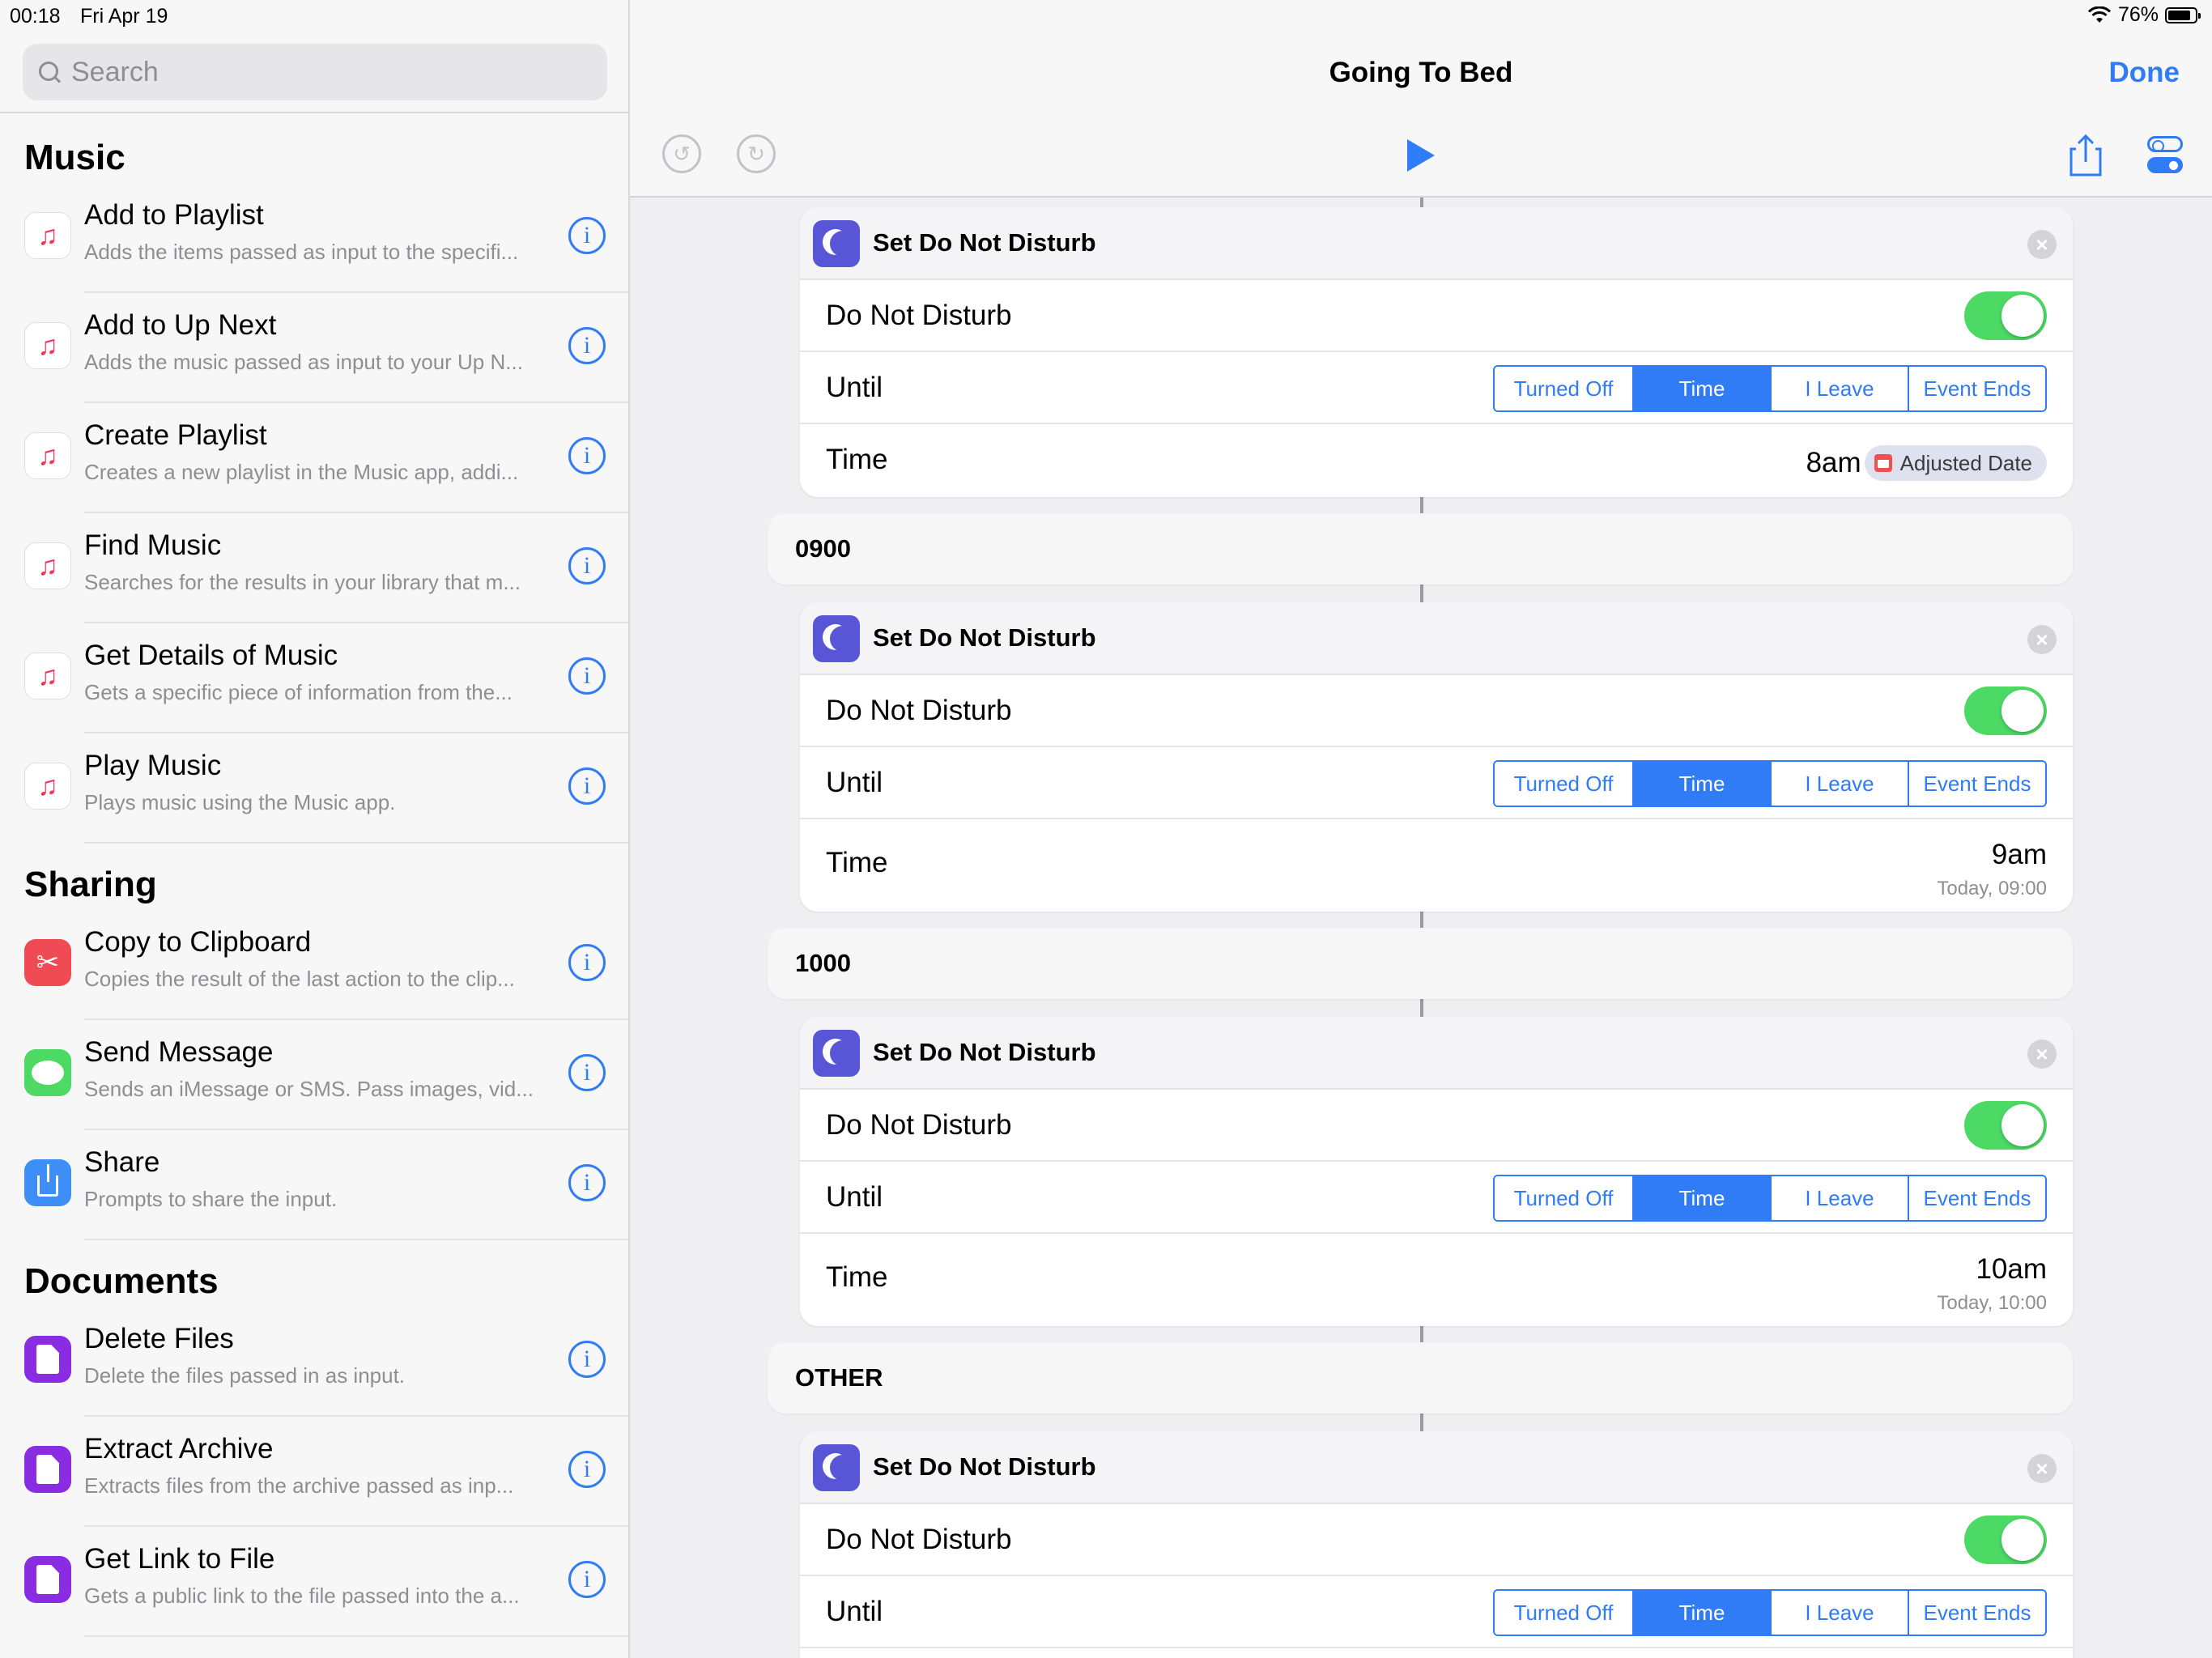 This screenshot has height=1658, width=2212. What do you see at coordinates (757, 153) in the screenshot?
I see `redo-icon: ↻` at bounding box center [757, 153].